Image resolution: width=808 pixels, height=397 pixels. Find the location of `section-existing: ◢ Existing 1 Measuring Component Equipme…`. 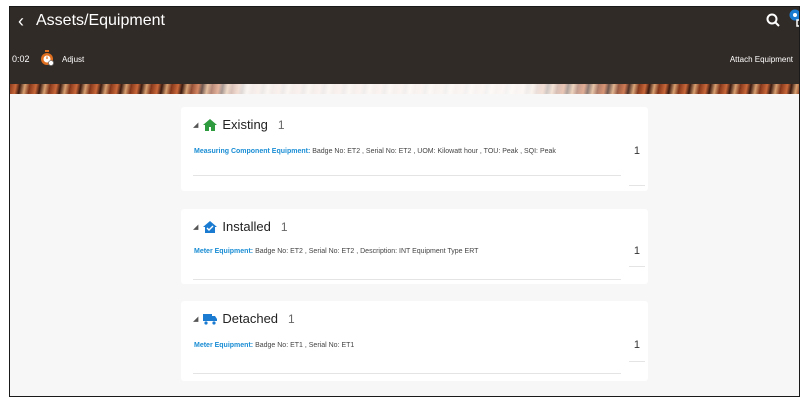

section-existing: ◢ Existing 1 Measuring Component Equipme… is located at coordinates (414, 149).